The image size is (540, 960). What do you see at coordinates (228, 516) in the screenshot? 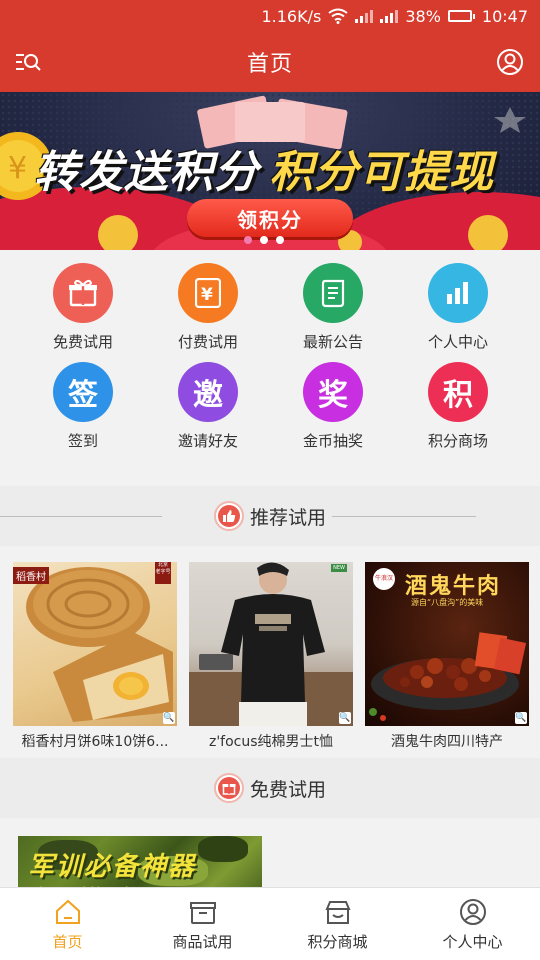
I see `thumbs-up-icon` at bounding box center [228, 516].